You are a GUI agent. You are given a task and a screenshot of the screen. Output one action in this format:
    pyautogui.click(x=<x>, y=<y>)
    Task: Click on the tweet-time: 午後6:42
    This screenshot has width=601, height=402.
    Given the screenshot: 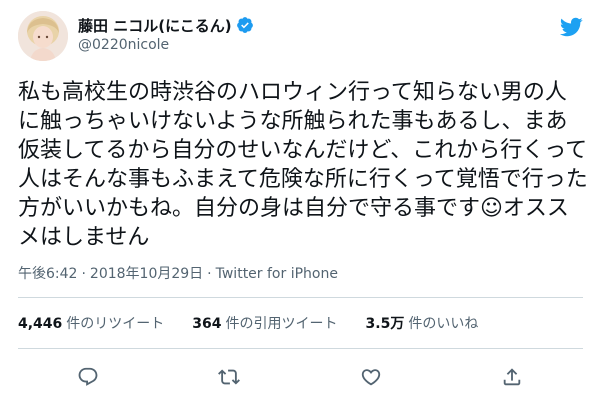 What is the action you would take?
    pyautogui.click(x=47, y=274)
    